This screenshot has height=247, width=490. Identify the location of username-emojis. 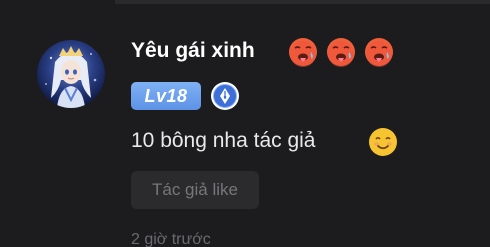
(341, 52).